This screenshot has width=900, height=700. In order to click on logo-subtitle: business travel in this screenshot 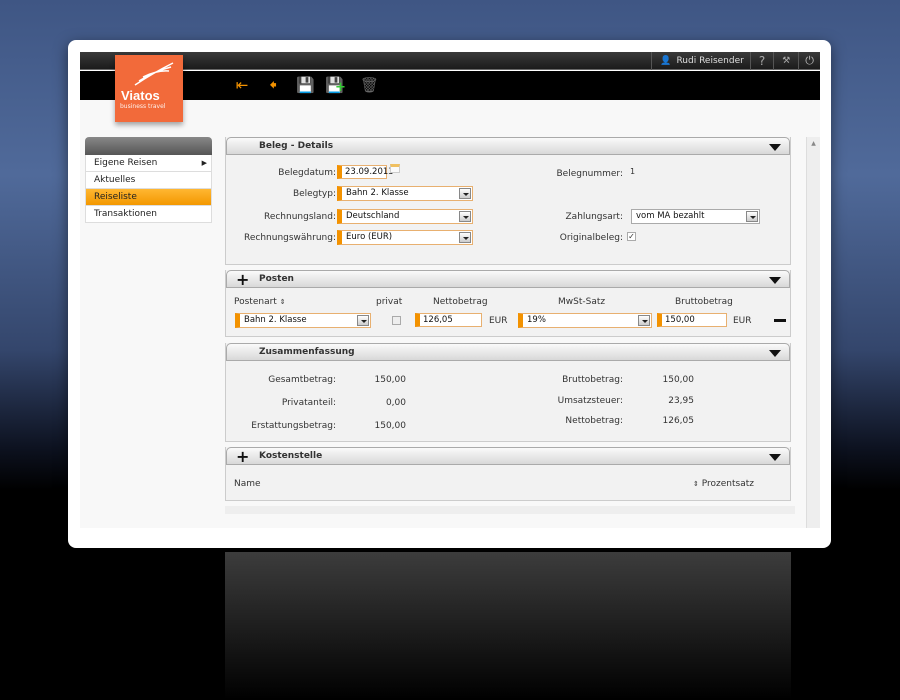, I will do `click(143, 106)`.